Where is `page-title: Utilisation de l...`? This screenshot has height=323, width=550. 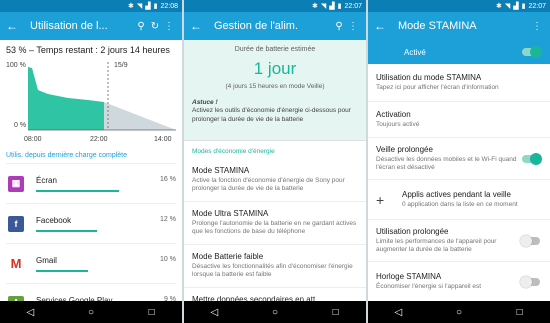
page-title: Utilisation de l... is located at coordinates (69, 26).